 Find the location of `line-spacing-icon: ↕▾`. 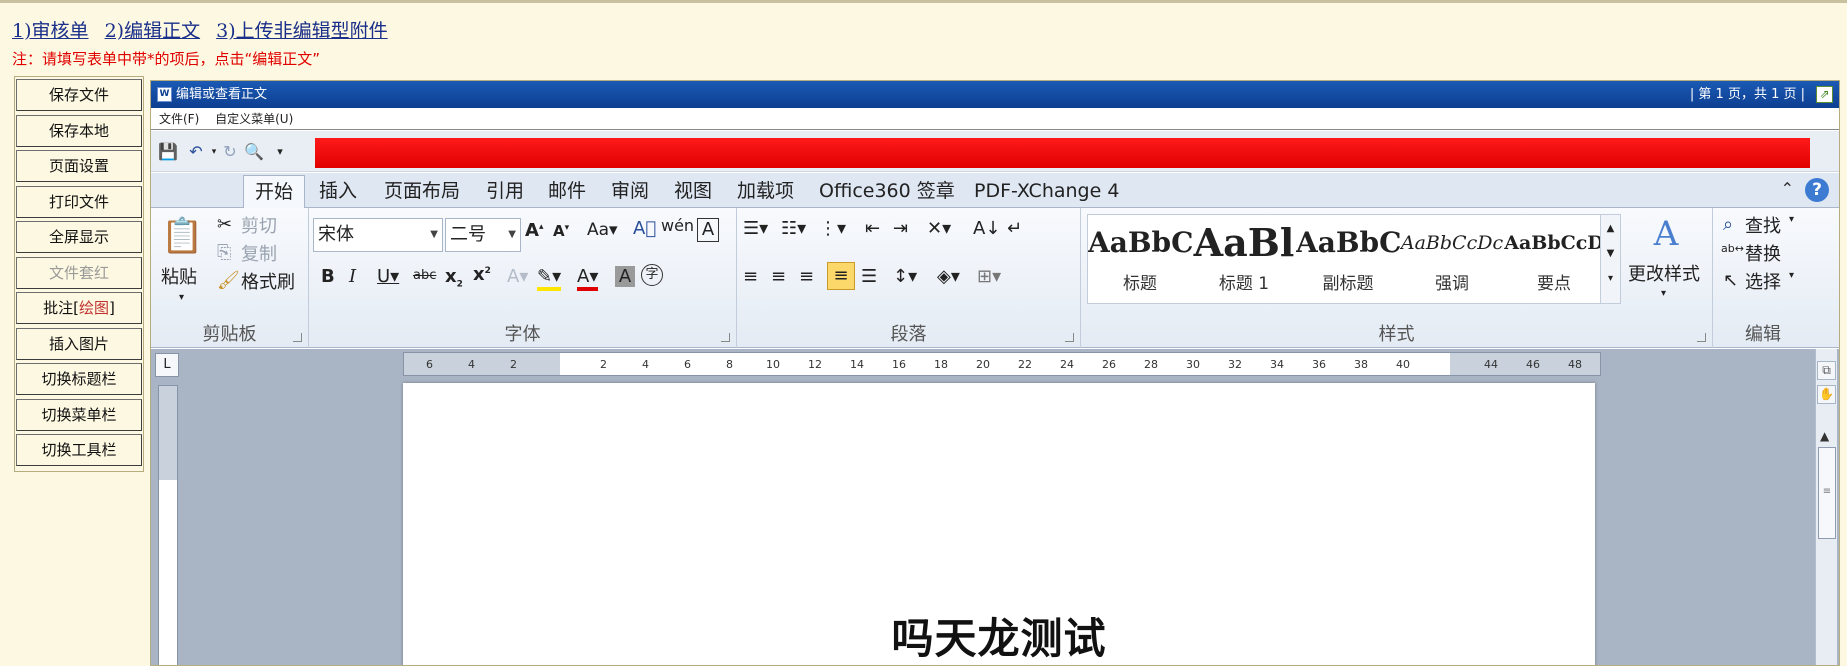

line-spacing-icon: ↕▾ is located at coordinates (905, 276).